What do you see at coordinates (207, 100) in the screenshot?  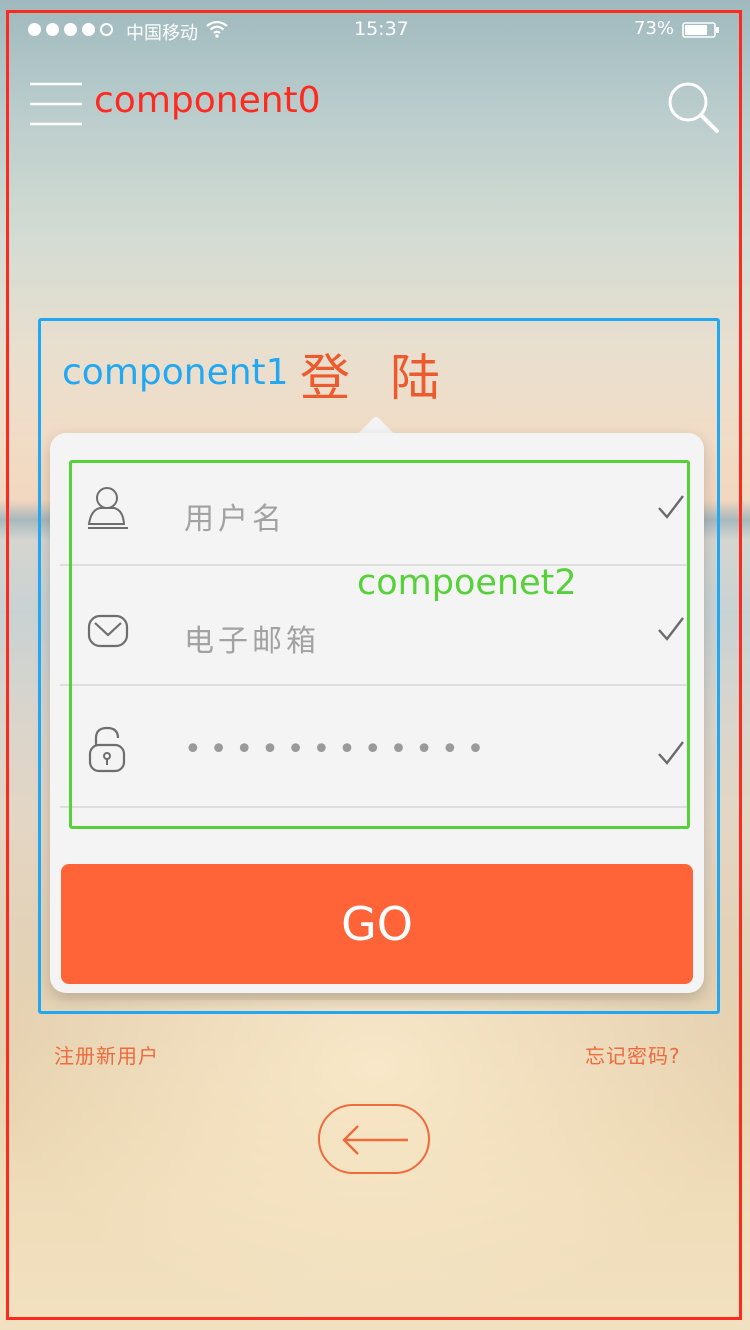 I see `component0-label: component0` at bounding box center [207, 100].